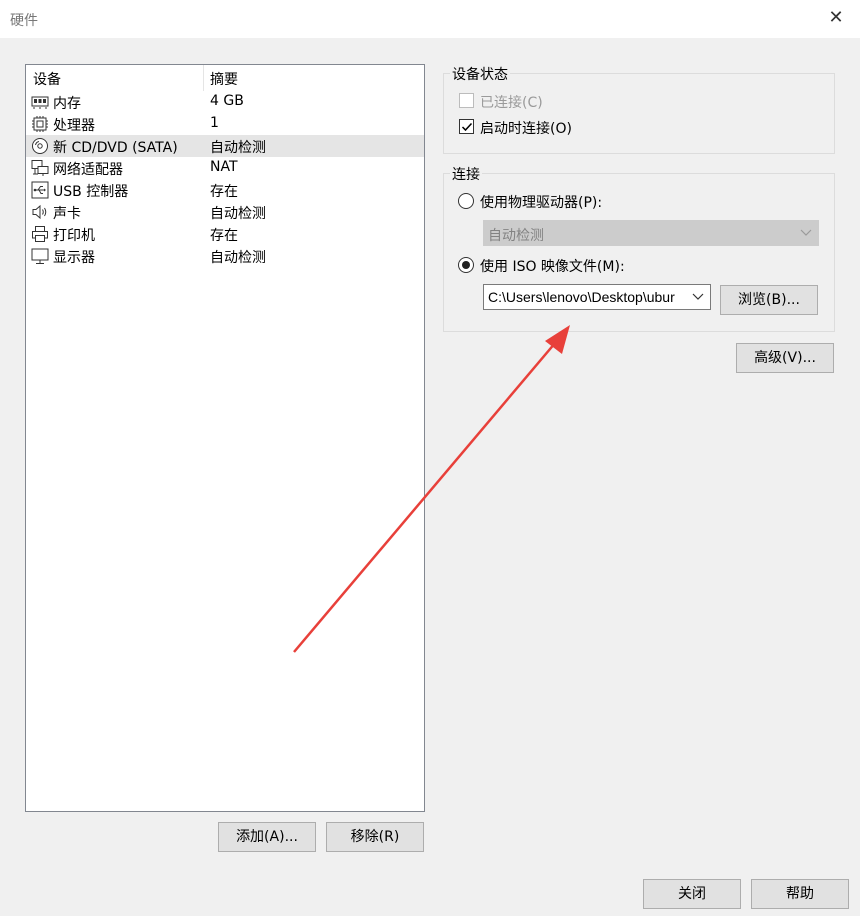  I want to click on physical-drive-radio, so click(466, 201).